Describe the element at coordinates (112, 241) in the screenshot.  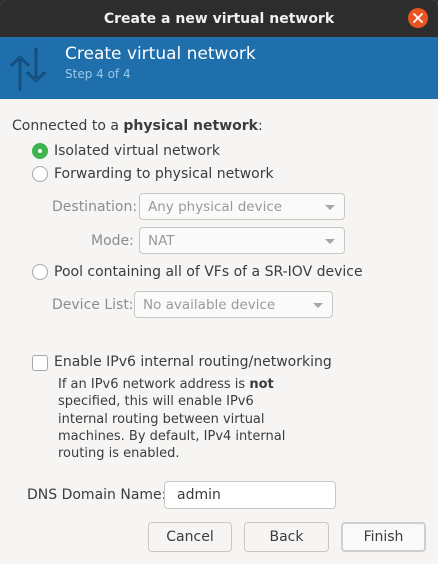
I see `mode-label: Mode:` at that location.